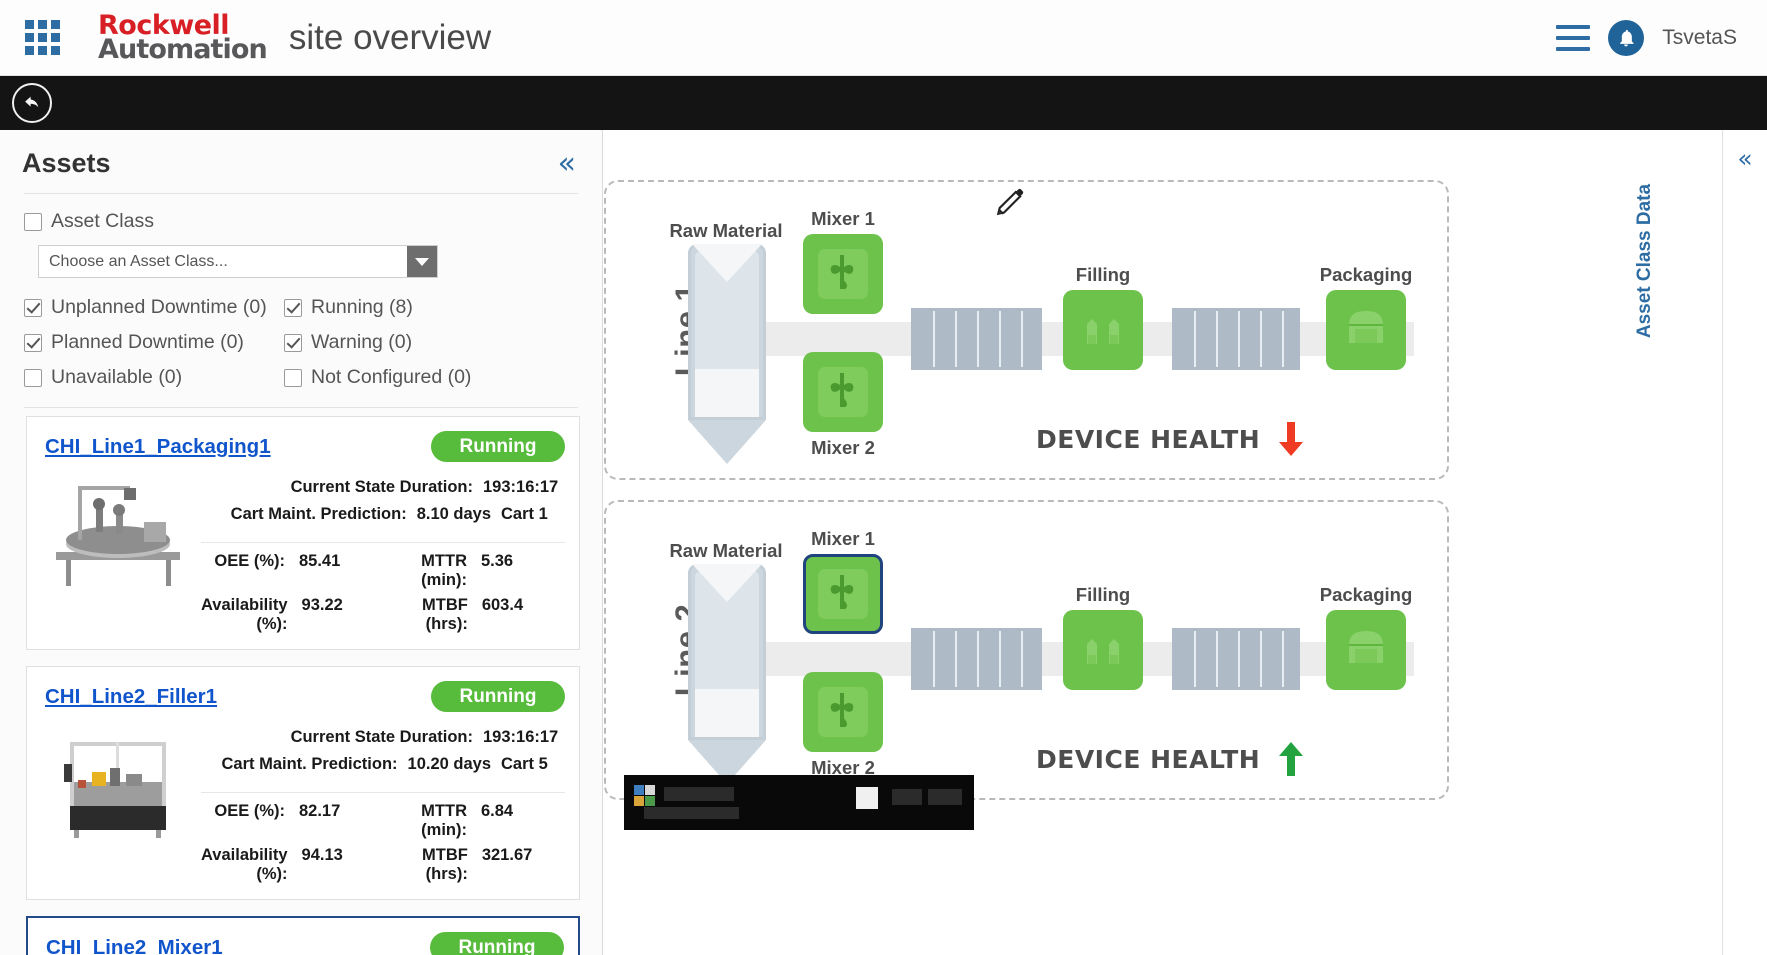 The height and width of the screenshot is (955, 1767). Describe the element at coordinates (303, 694) in the screenshot. I see `card-header: CHI_Line2_Filler1 Running` at that location.